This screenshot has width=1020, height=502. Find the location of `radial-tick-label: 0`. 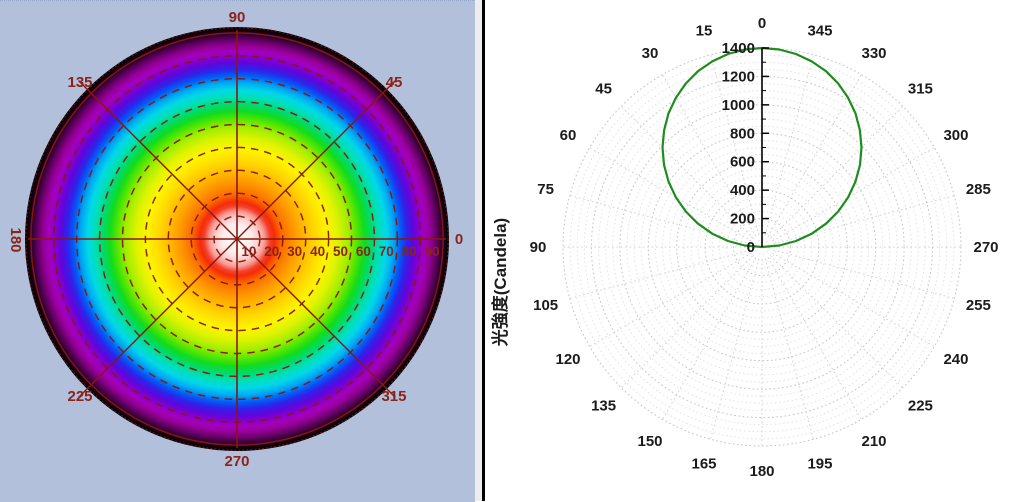

radial-tick-label: 0 is located at coordinates (751, 247).